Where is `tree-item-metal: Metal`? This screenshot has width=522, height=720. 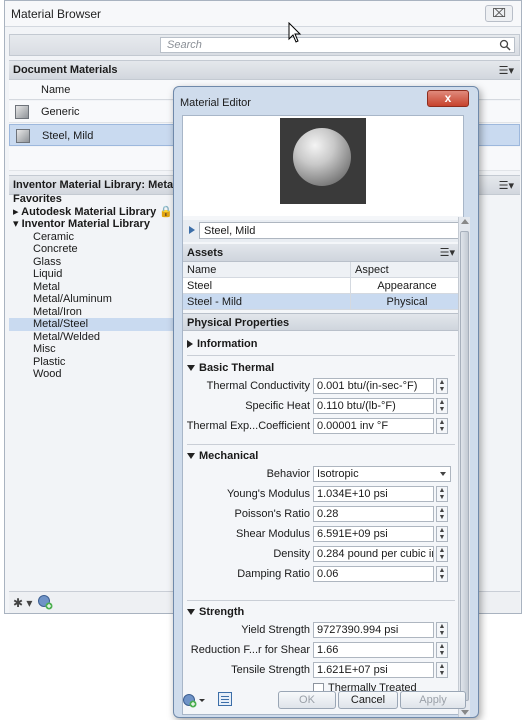 tree-item-metal: Metal is located at coordinates (93, 287).